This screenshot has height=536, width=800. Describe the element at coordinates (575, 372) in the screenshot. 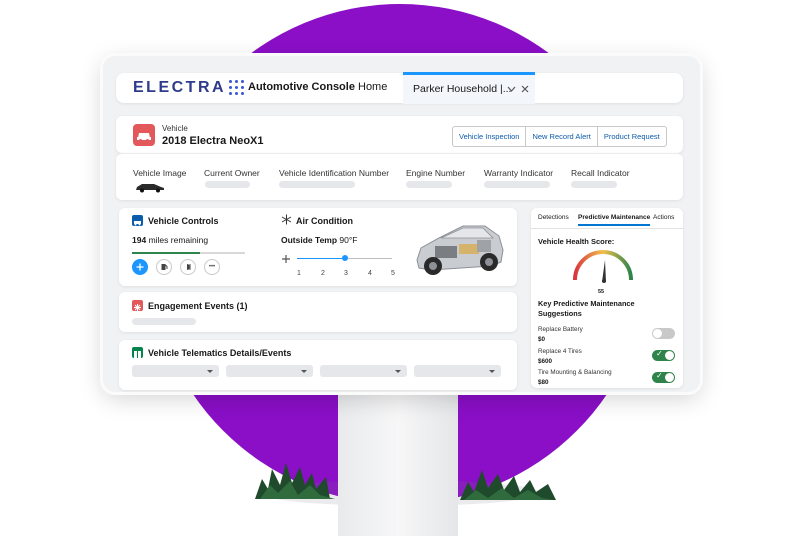

I see `suggestion-name-3: Tire Mounting & Balancing` at that location.